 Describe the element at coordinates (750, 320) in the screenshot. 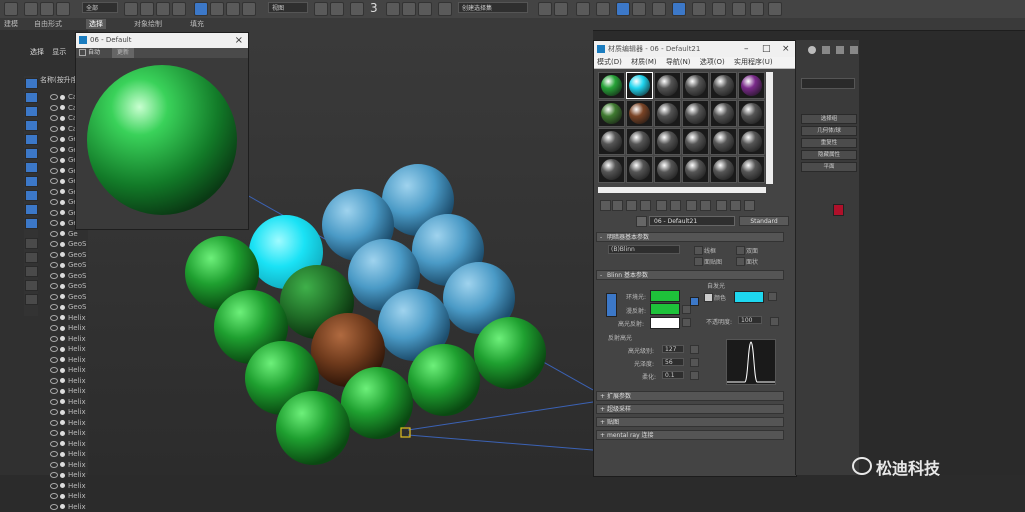

I see `opacity-value: 100` at that location.